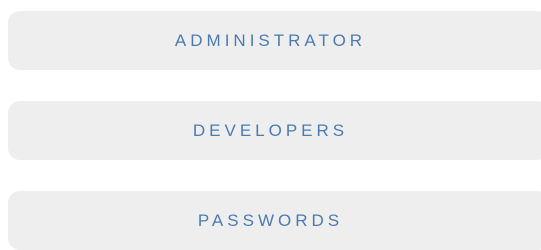 The width and height of the screenshot is (541, 250). Describe the element at coordinates (270, 40) in the screenshot. I see `administrator-button-label: ADMINISTRATOR` at that location.